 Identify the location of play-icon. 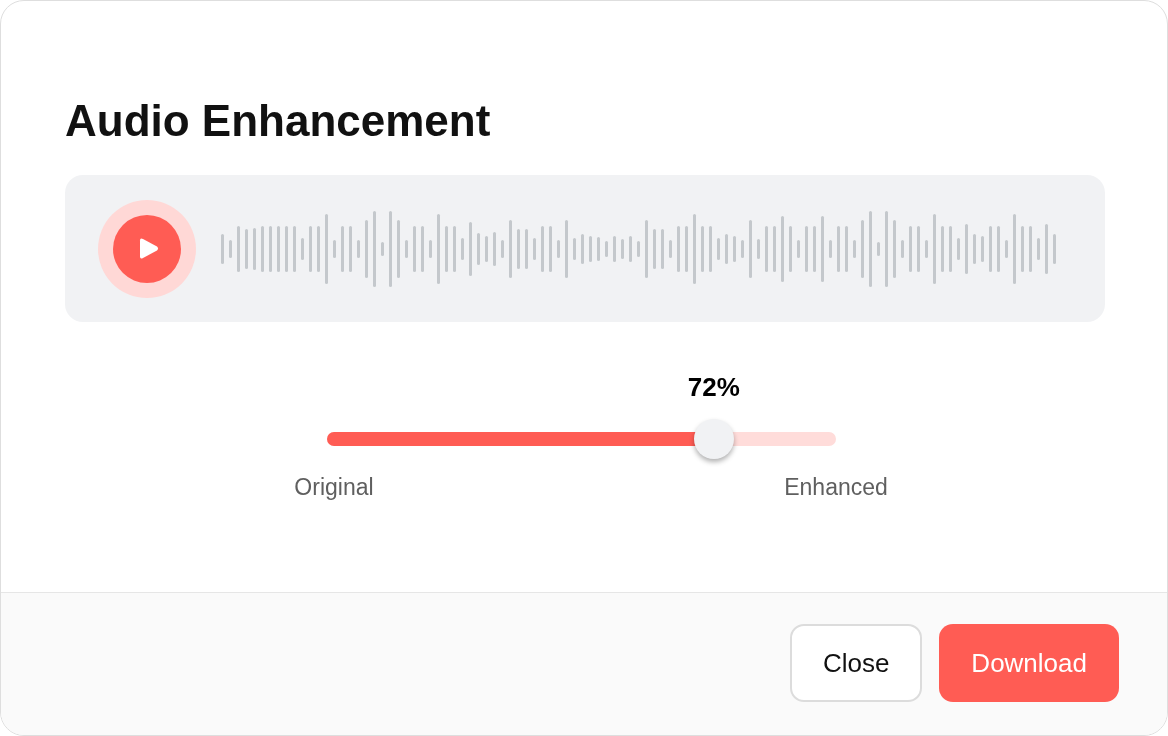
(149, 248).